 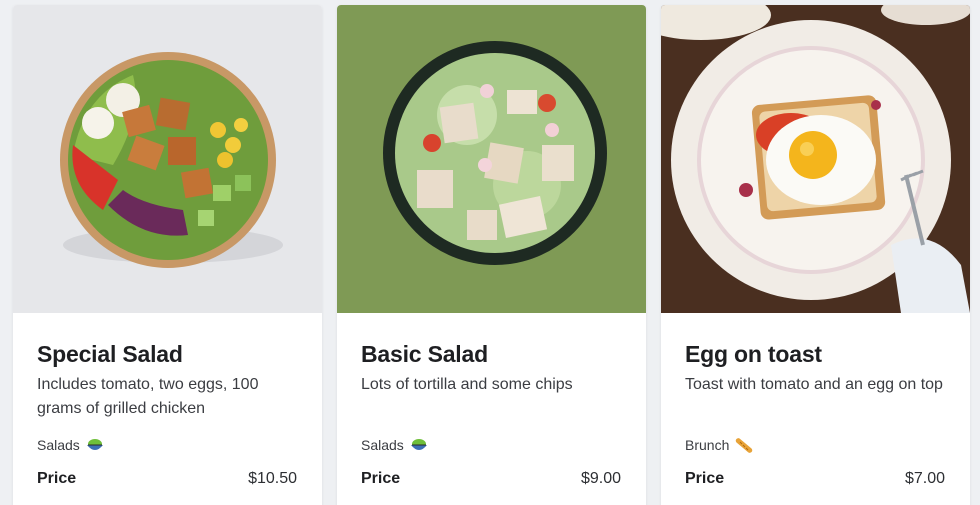 What do you see at coordinates (815, 479) in the screenshot?
I see `price-row: Price $7.00` at bounding box center [815, 479].